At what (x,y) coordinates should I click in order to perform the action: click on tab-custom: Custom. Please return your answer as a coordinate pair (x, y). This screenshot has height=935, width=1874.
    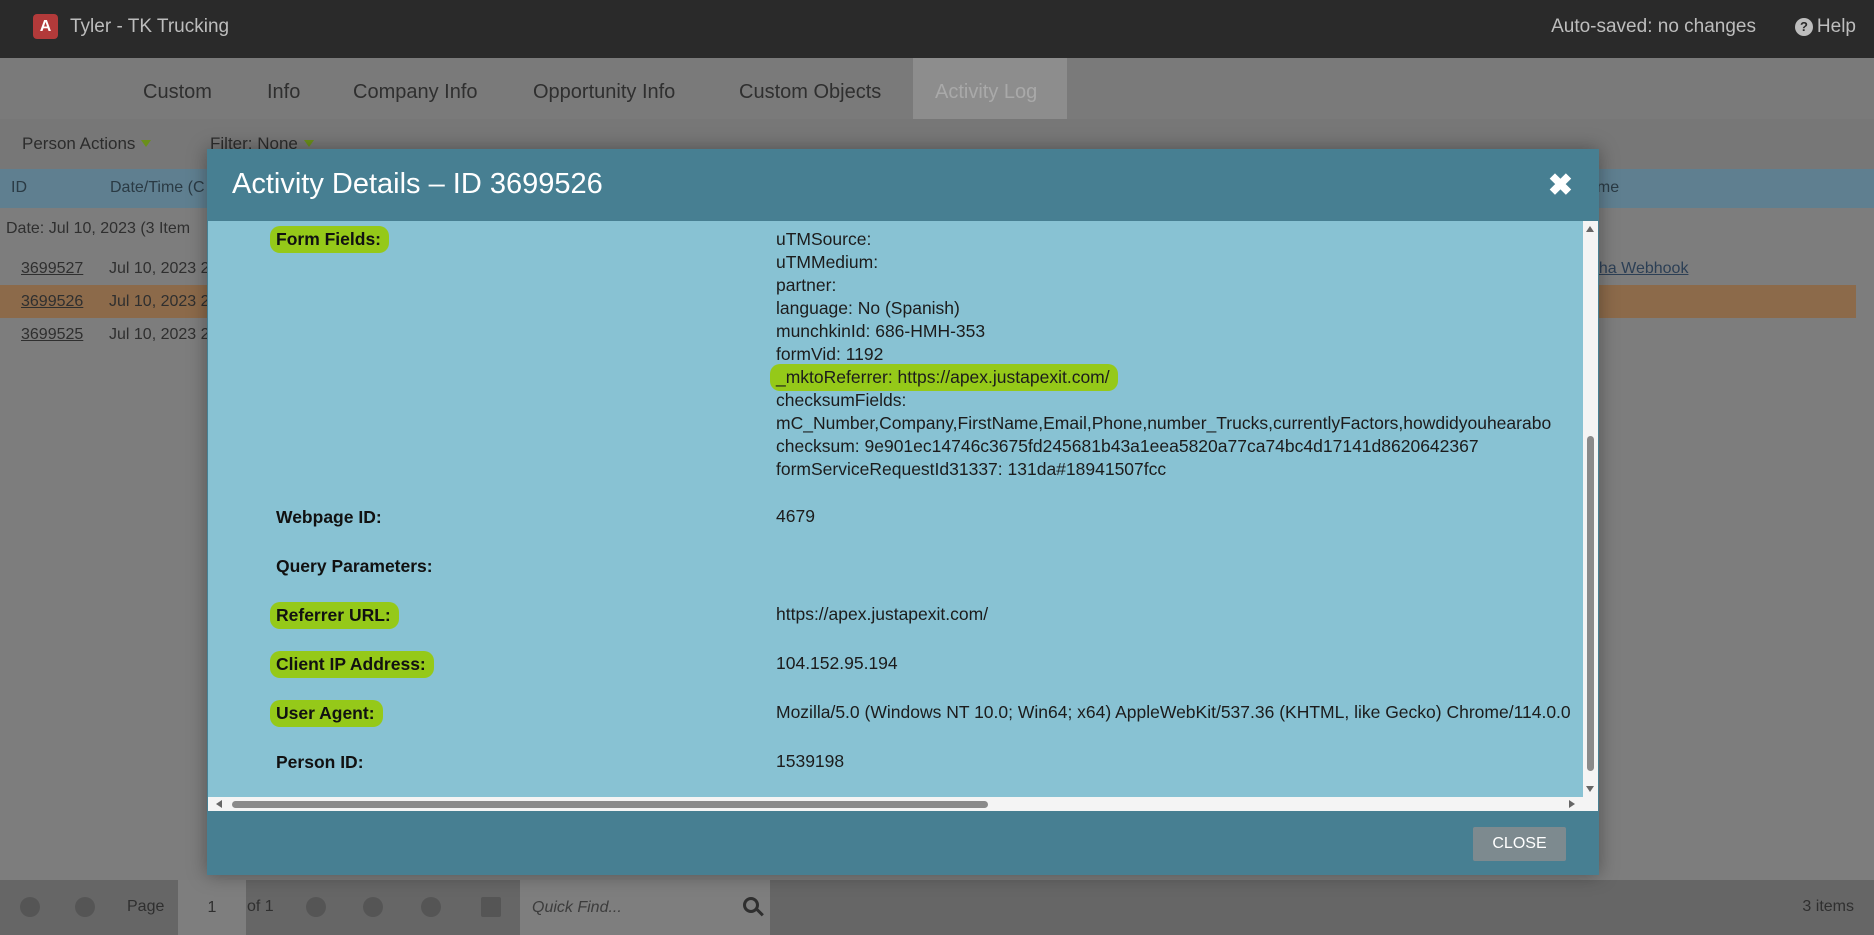
    Looking at the image, I should click on (177, 88).